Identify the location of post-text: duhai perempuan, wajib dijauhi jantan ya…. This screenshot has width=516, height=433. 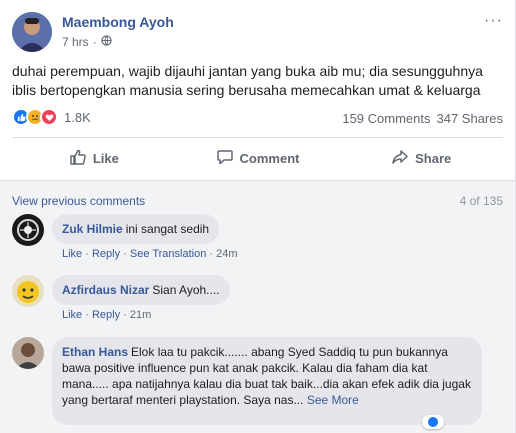
(247, 80).